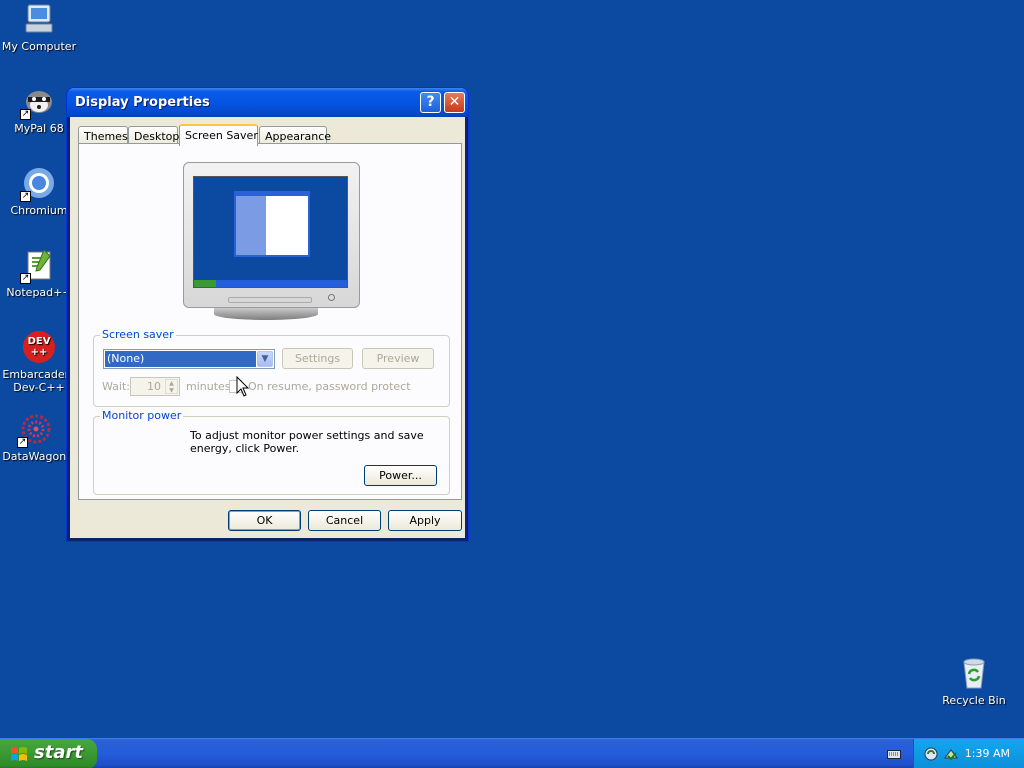 Image resolution: width=1024 pixels, height=768 pixels. What do you see at coordinates (974, 700) in the screenshot?
I see `desktop-icon-label: Recycle Bin` at bounding box center [974, 700].